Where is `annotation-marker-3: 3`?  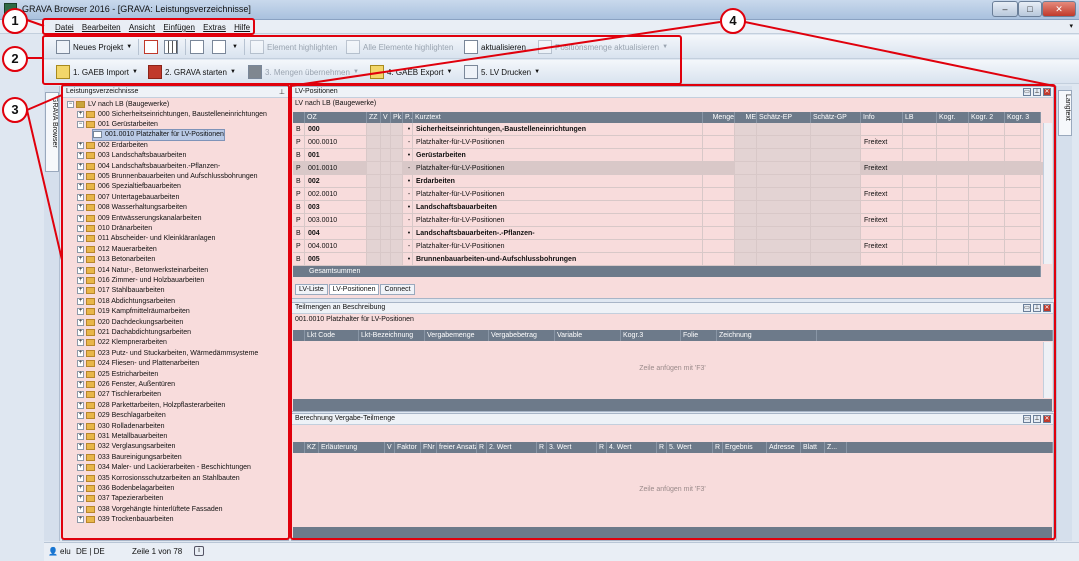
annotation-marker-3: 3 is located at coordinates (15, 110).